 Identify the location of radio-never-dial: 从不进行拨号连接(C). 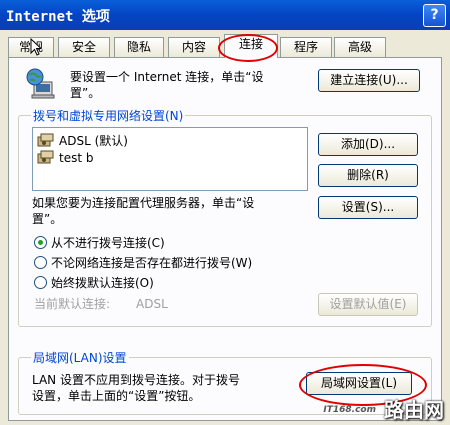
(99, 242).